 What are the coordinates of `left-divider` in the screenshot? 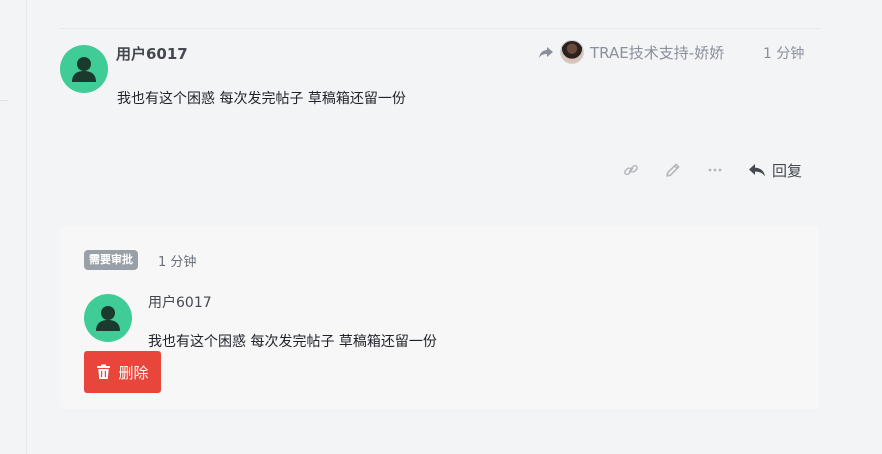 It's located at (4, 100).